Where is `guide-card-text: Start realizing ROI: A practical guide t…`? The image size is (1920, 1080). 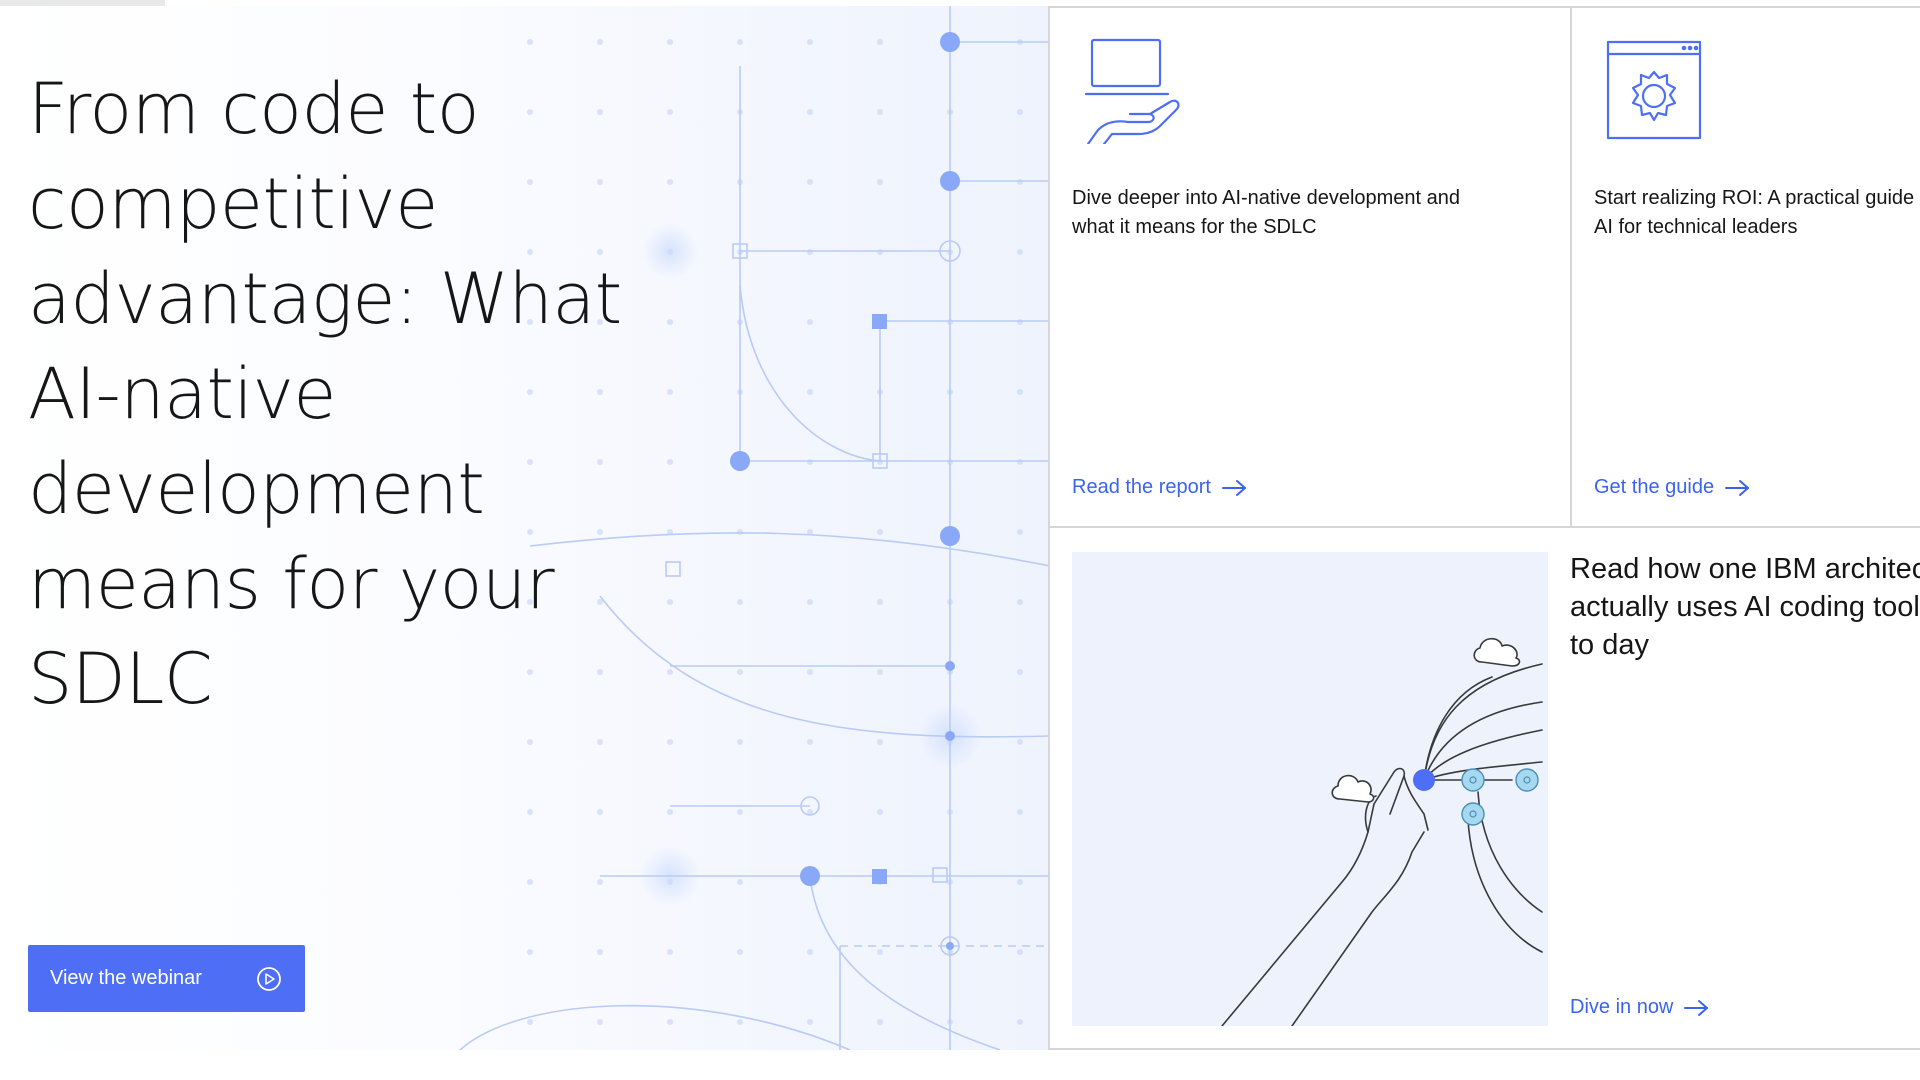
guide-card-text: Start realizing ROI: A practical guide t… is located at coordinates (1757, 213).